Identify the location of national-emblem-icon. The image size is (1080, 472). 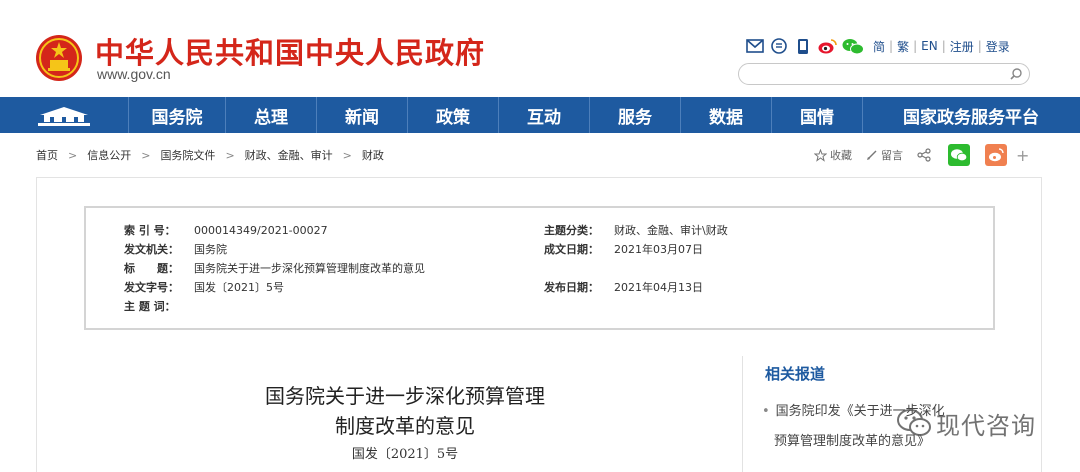
(59, 58).